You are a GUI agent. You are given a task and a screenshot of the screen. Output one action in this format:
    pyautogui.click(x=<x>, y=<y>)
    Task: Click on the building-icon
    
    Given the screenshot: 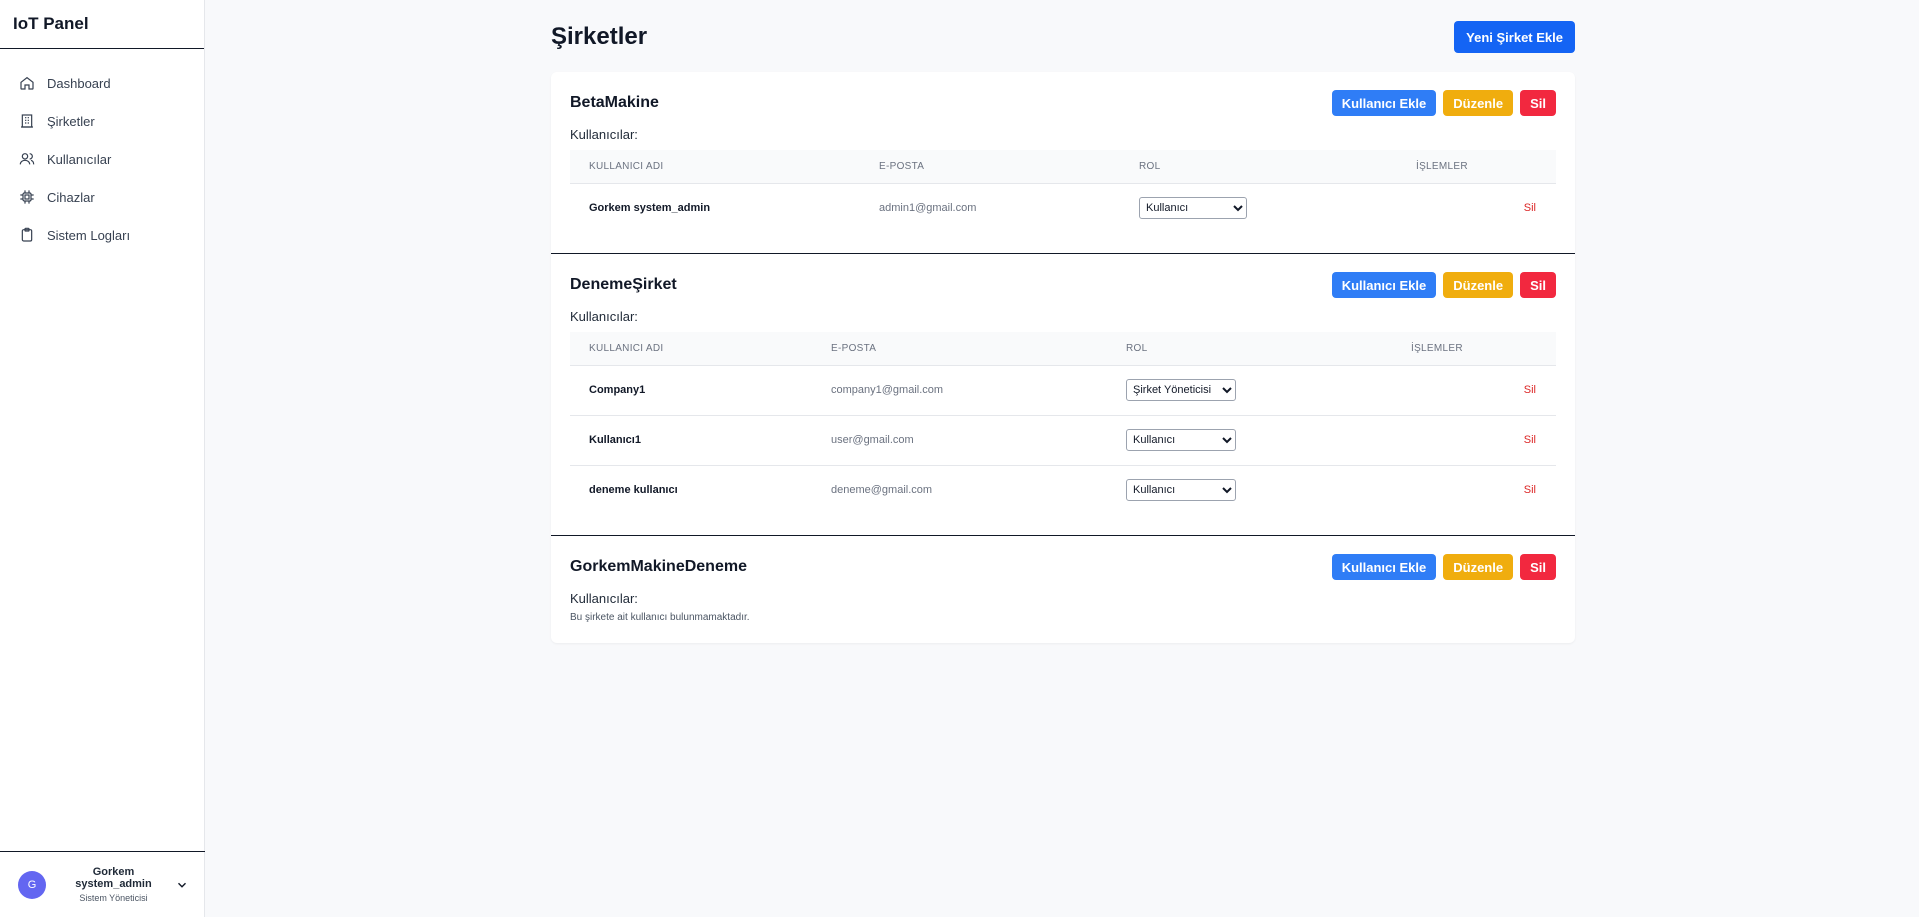 What is the action you would take?
    pyautogui.click(x=27, y=121)
    